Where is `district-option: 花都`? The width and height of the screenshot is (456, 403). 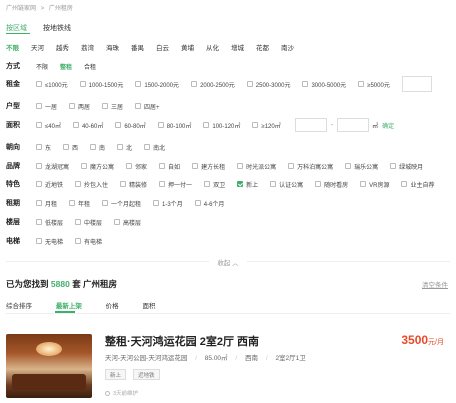 district-option: 花都 is located at coordinates (262, 47).